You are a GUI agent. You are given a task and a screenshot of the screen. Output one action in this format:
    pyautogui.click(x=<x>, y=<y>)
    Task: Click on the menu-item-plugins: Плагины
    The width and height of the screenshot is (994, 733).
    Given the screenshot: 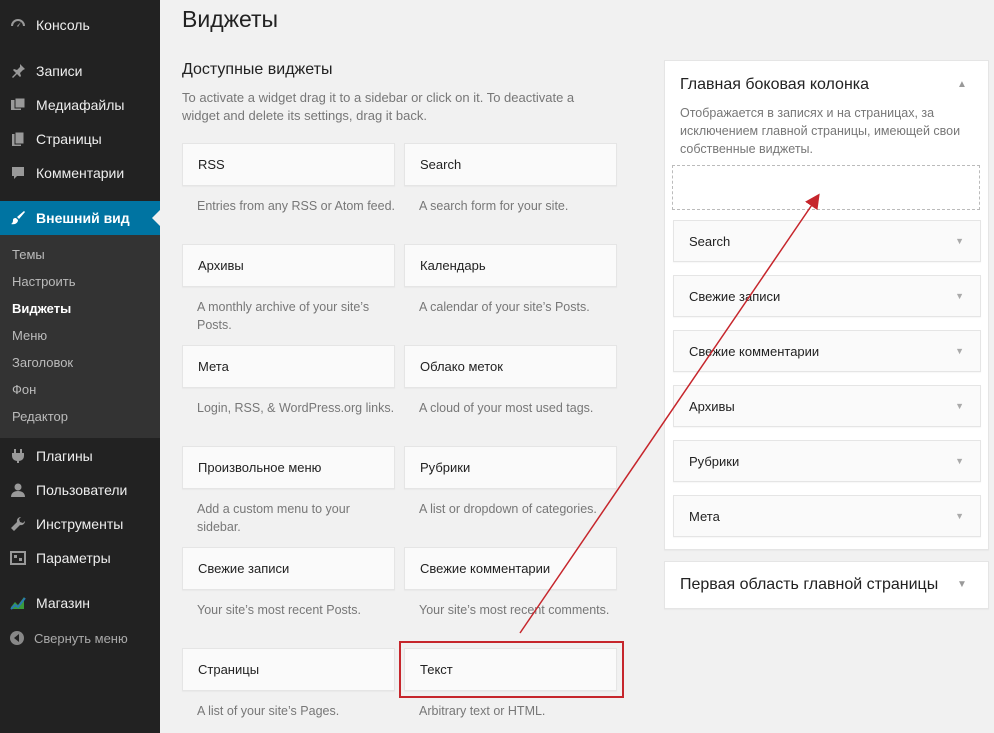 What is the action you would take?
    pyautogui.click(x=80, y=456)
    